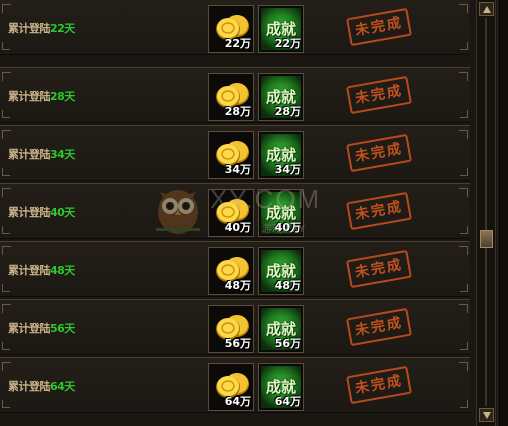 The image size is (508, 426). Describe the element at coordinates (231, 155) in the screenshot. I see `coin-reward-slot: 34万` at that location.